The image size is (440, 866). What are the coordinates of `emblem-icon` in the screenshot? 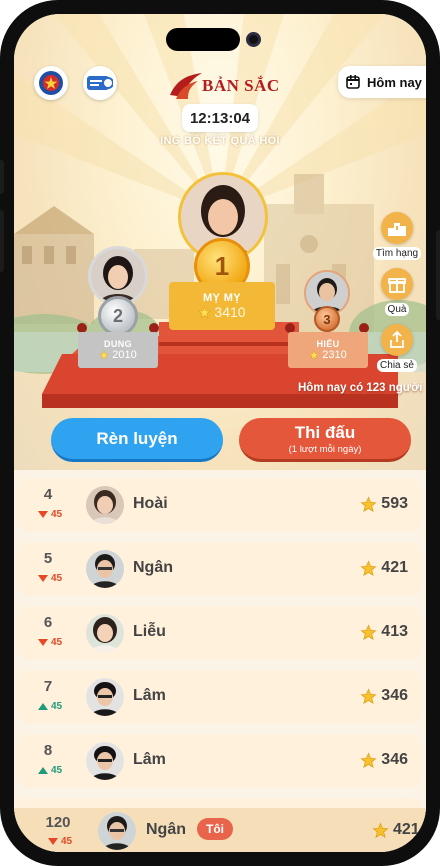 It's located at (51, 83).